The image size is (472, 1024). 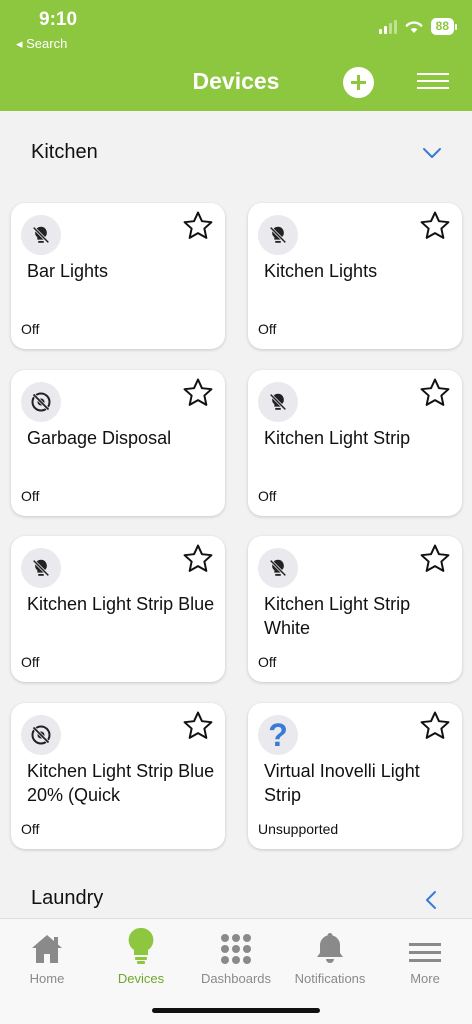 I want to click on nav-notifications: Notifications, so click(x=330, y=956).